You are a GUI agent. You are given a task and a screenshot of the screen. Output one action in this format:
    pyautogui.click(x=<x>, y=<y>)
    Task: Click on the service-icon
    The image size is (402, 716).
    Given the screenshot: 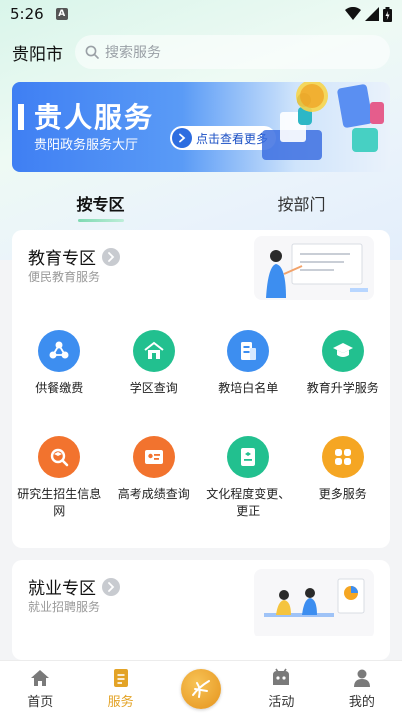 What is the action you would take?
    pyautogui.click(x=120, y=677)
    